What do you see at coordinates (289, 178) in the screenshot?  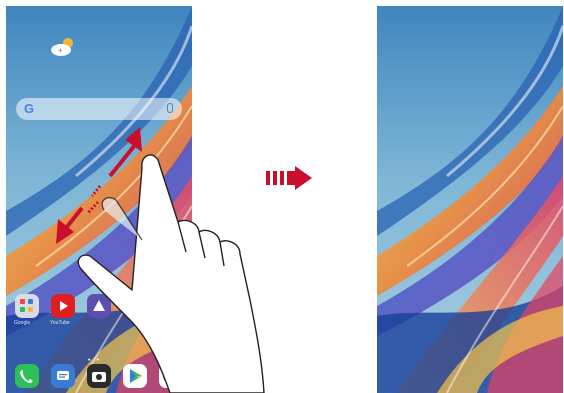 I see `transition-arrow-icon` at bounding box center [289, 178].